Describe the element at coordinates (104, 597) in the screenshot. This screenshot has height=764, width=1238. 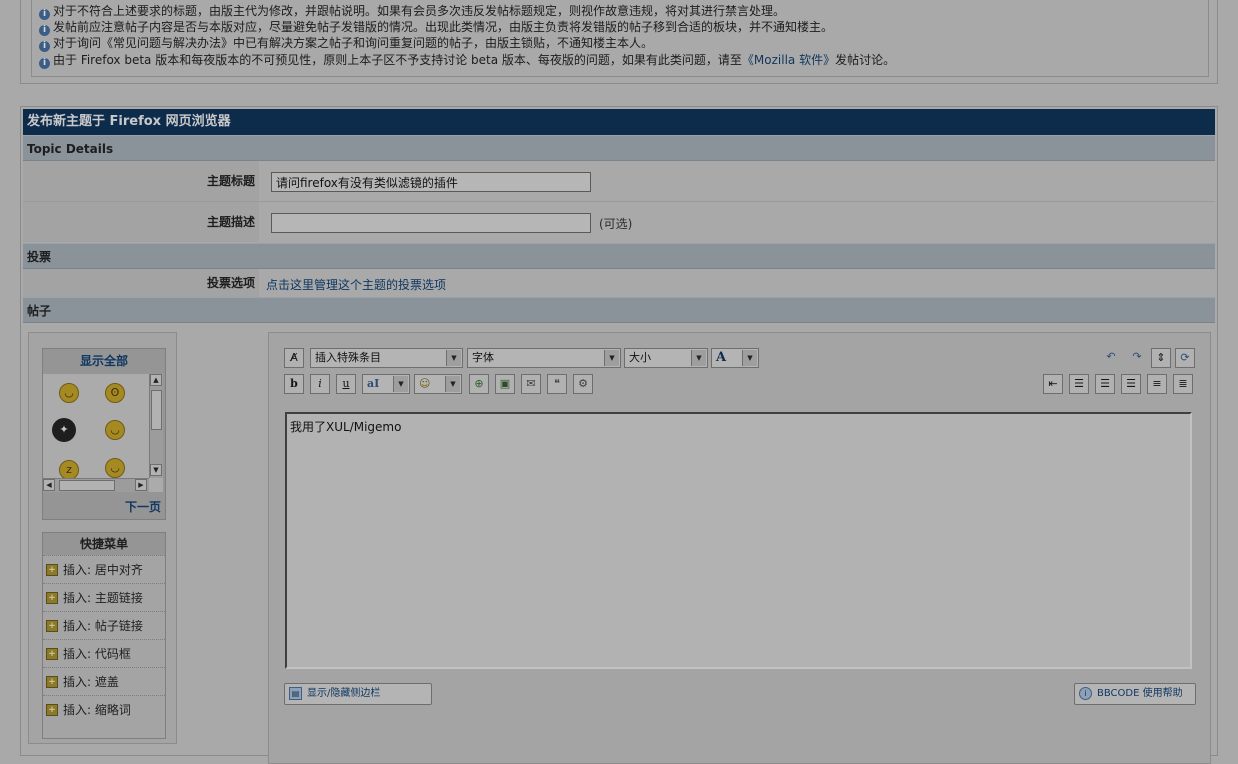
I see `quick-menu-item: + 插入: 主题链接` at that location.